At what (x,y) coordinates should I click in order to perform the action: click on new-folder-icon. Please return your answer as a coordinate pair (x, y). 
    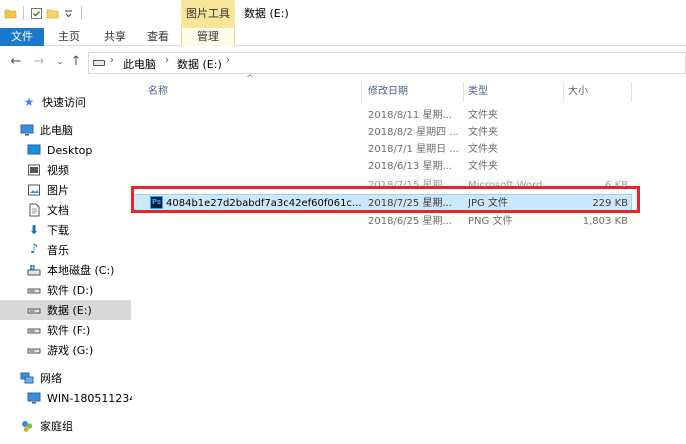
    Looking at the image, I should click on (52, 13).